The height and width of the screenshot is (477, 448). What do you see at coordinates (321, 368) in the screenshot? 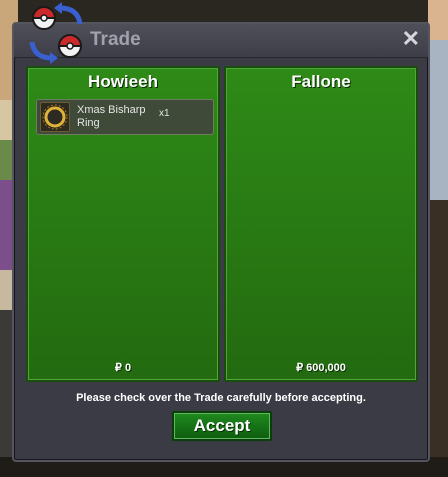
I see `money-offer: ₽ 600,000` at bounding box center [321, 368].